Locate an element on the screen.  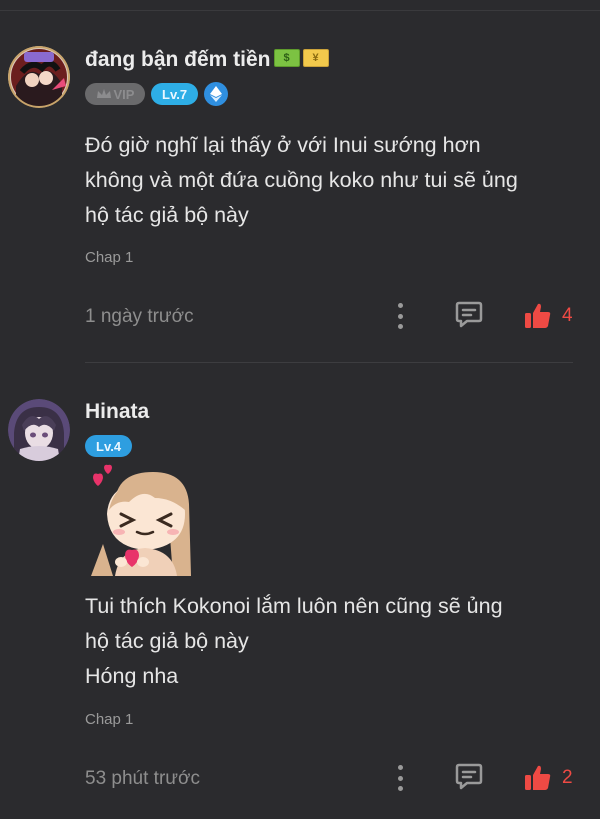
yen-banknote-icon: ¥ is located at coordinates (315, 58).